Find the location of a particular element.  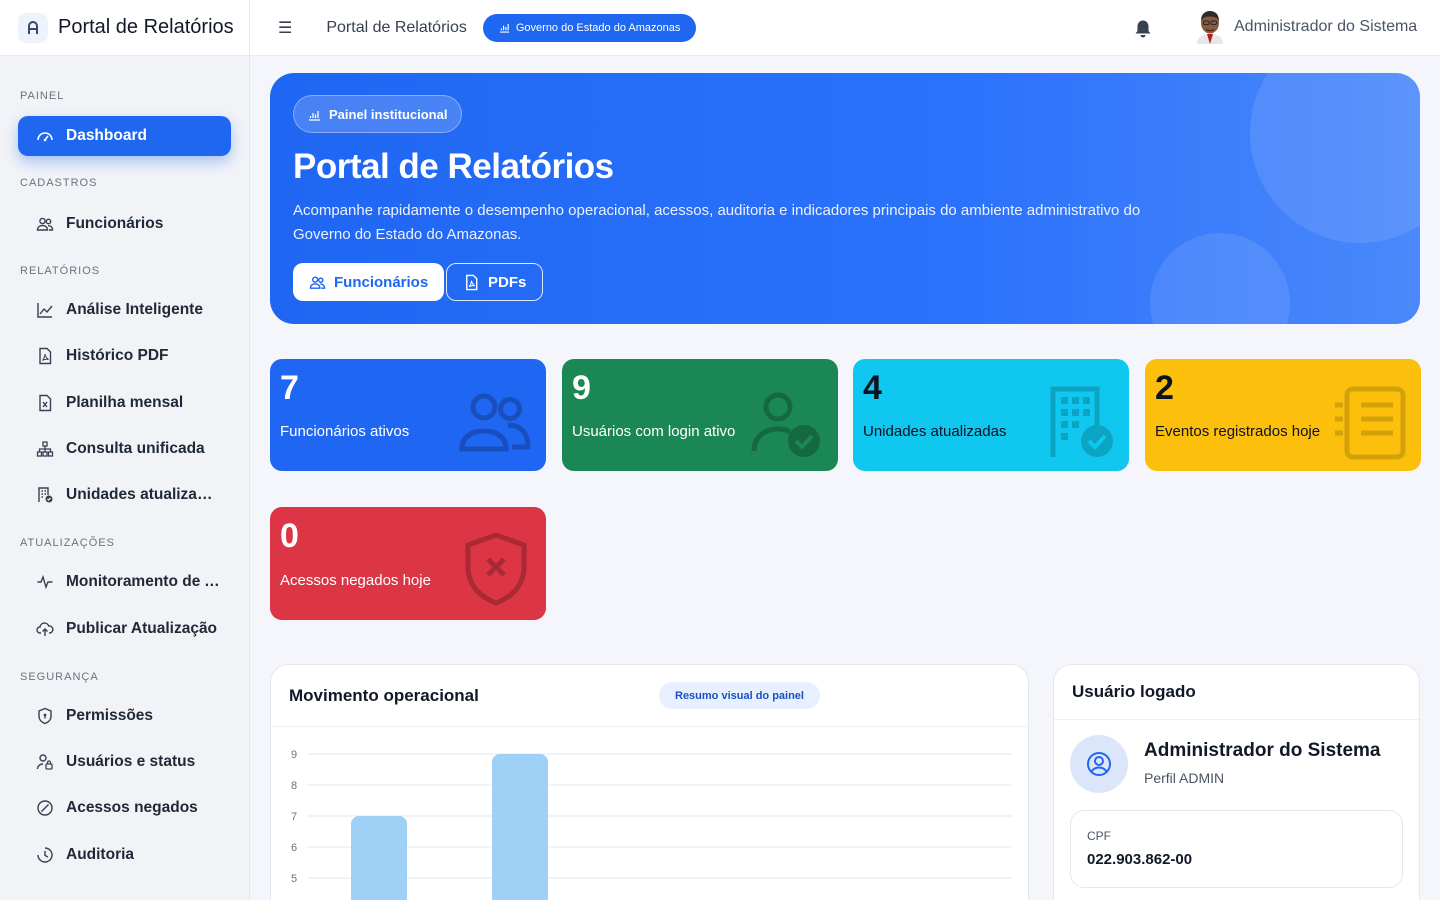

sidebar-item-planilha-mensal: Planilha mensal is located at coordinates (124, 403).